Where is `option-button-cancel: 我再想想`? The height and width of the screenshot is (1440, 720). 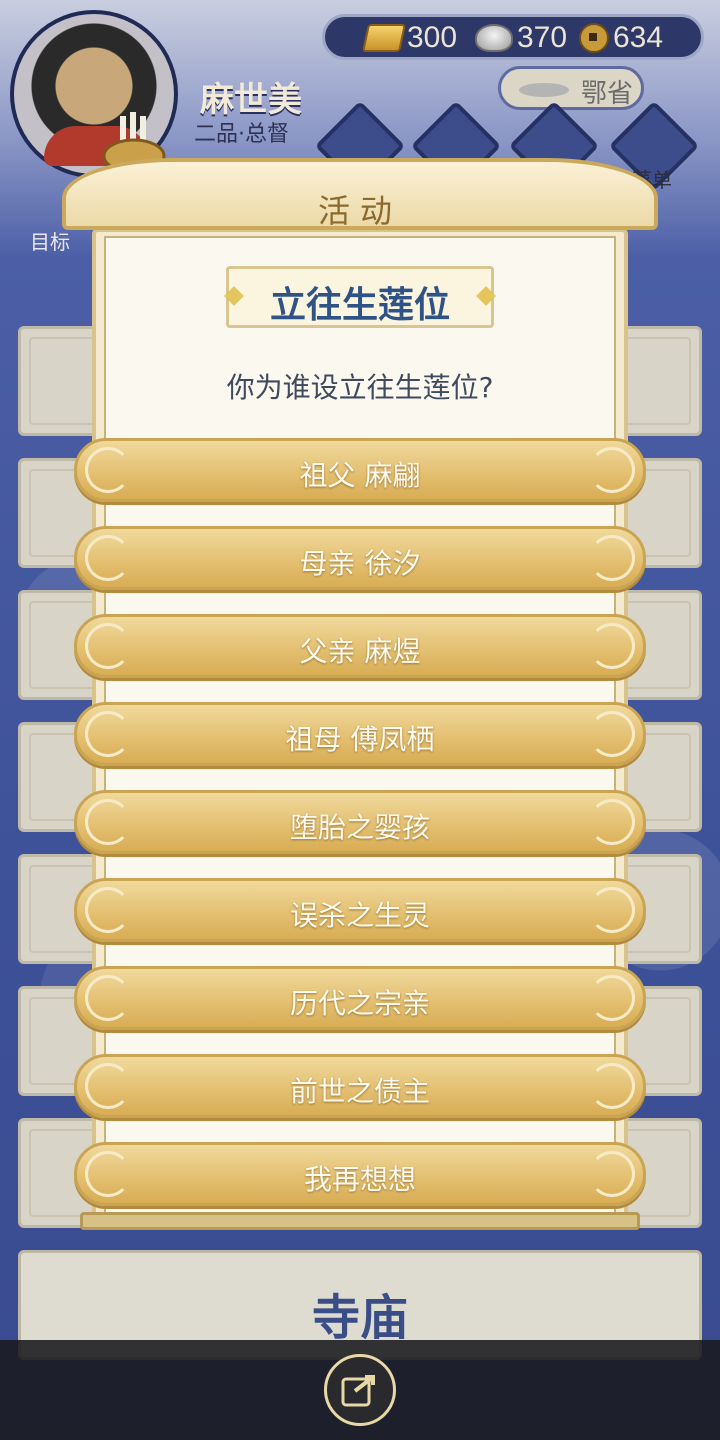
option-button-cancel: 我再想想 is located at coordinates (360, 1174).